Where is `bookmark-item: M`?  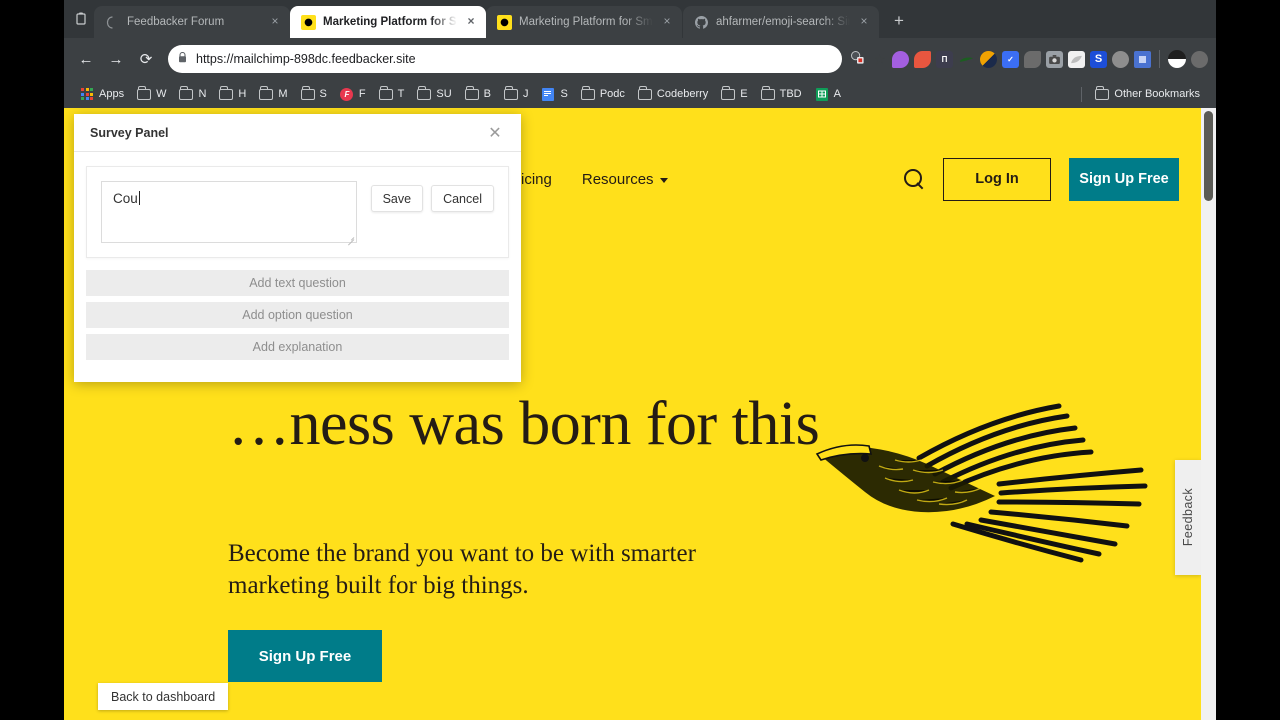
bookmark-item: M is located at coordinates (273, 94).